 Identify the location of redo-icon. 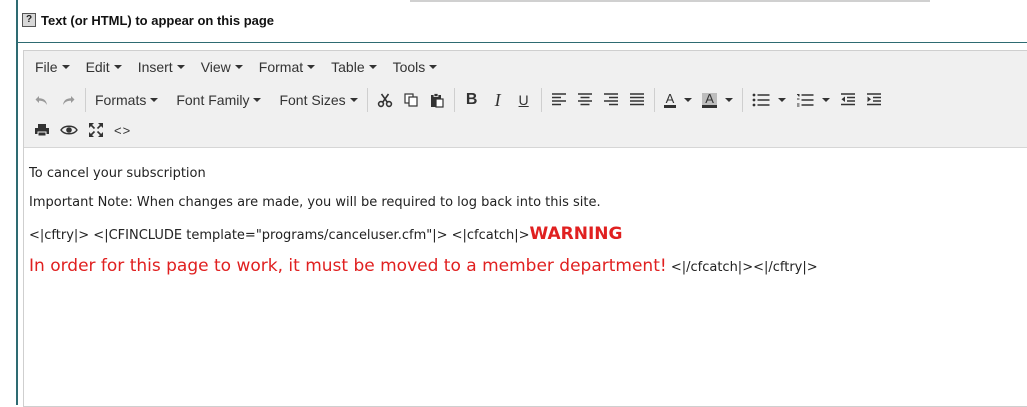
(69, 100).